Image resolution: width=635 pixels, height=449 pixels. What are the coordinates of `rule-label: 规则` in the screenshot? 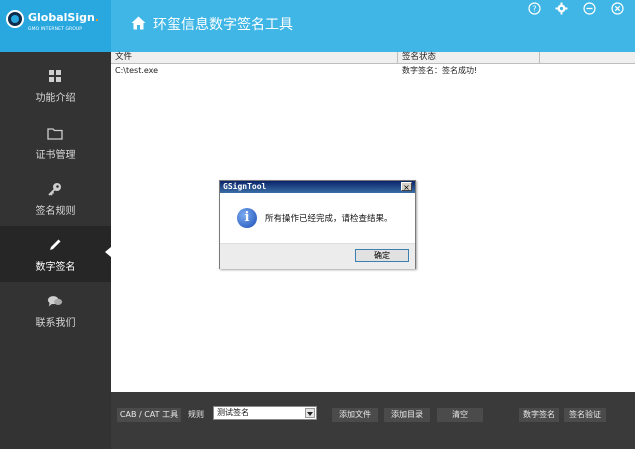 It's located at (196, 414).